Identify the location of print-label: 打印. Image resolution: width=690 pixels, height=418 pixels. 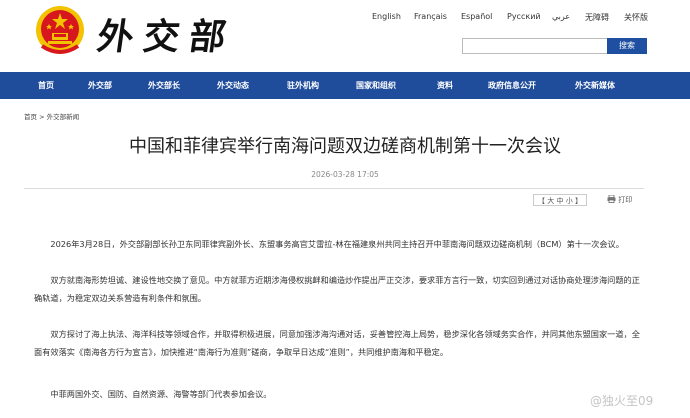
(625, 200).